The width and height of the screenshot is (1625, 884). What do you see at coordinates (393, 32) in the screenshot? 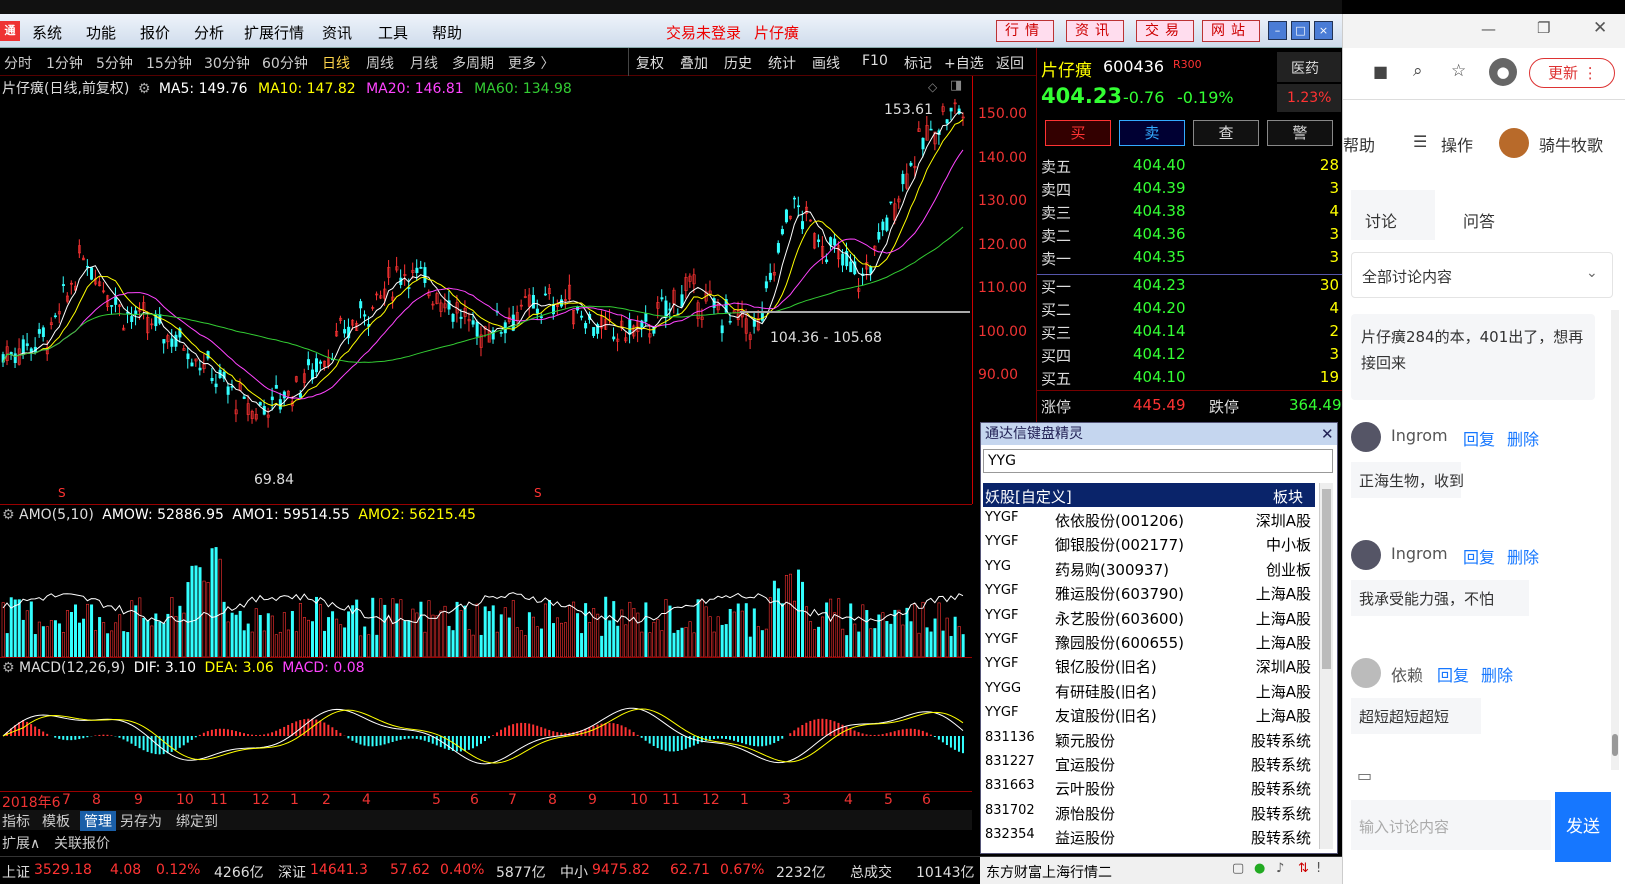
I see `menu-tools: 工具` at bounding box center [393, 32].